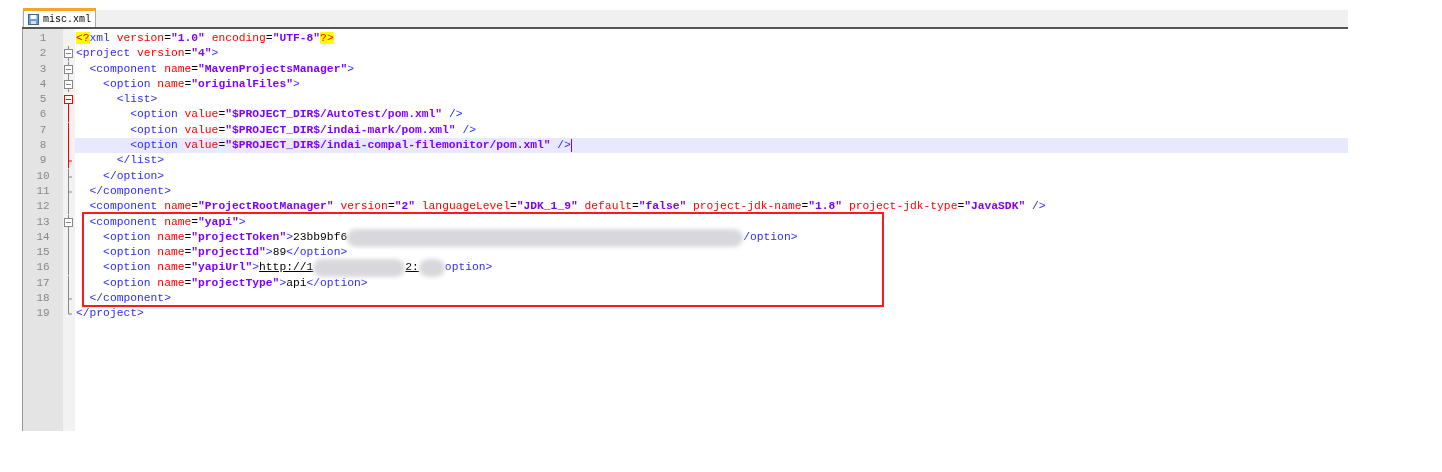  What do you see at coordinates (43, 283) in the screenshot?
I see `line-number: 17` at bounding box center [43, 283].